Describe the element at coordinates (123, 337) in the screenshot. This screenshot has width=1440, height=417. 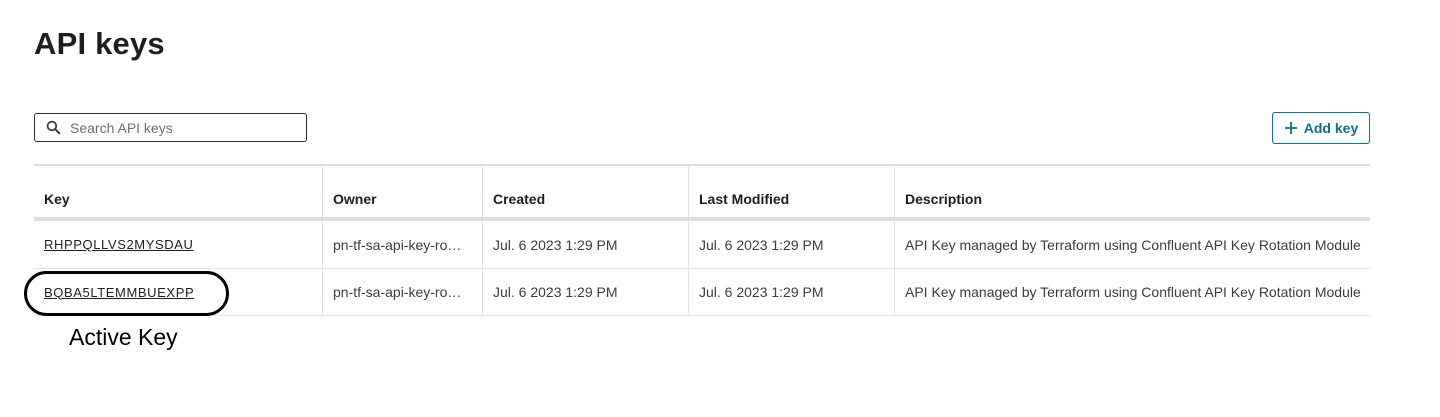
I see `active-key-annotation: Active Key` at that location.